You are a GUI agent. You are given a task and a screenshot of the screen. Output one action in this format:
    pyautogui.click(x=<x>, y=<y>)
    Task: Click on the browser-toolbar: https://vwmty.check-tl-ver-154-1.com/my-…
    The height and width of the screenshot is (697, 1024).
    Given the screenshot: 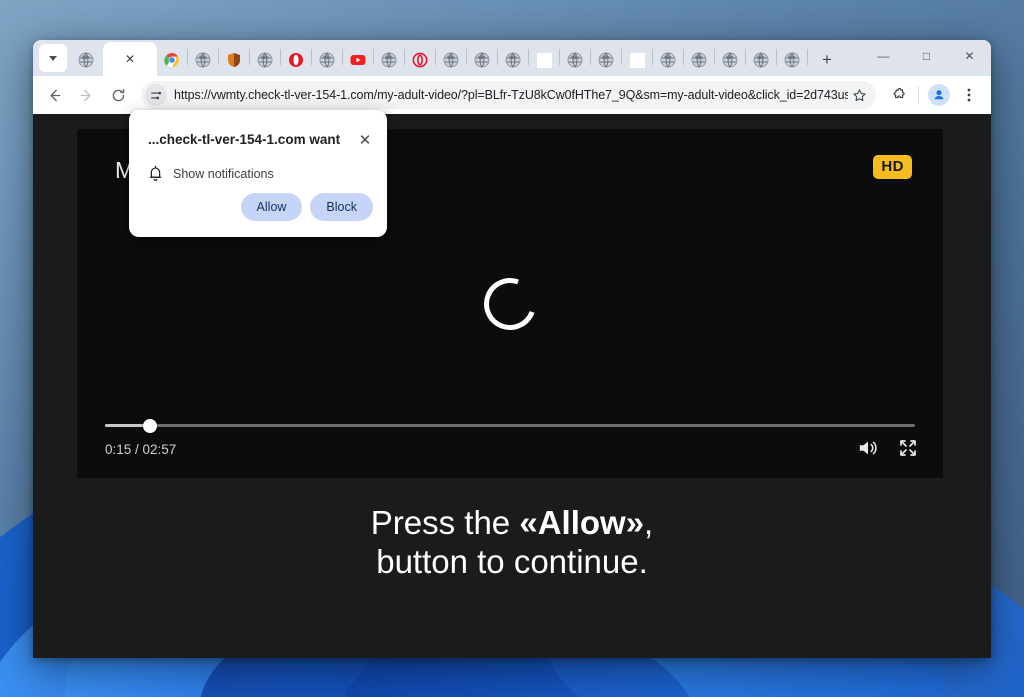 What is the action you would take?
    pyautogui.click(x=512, y=95)
    